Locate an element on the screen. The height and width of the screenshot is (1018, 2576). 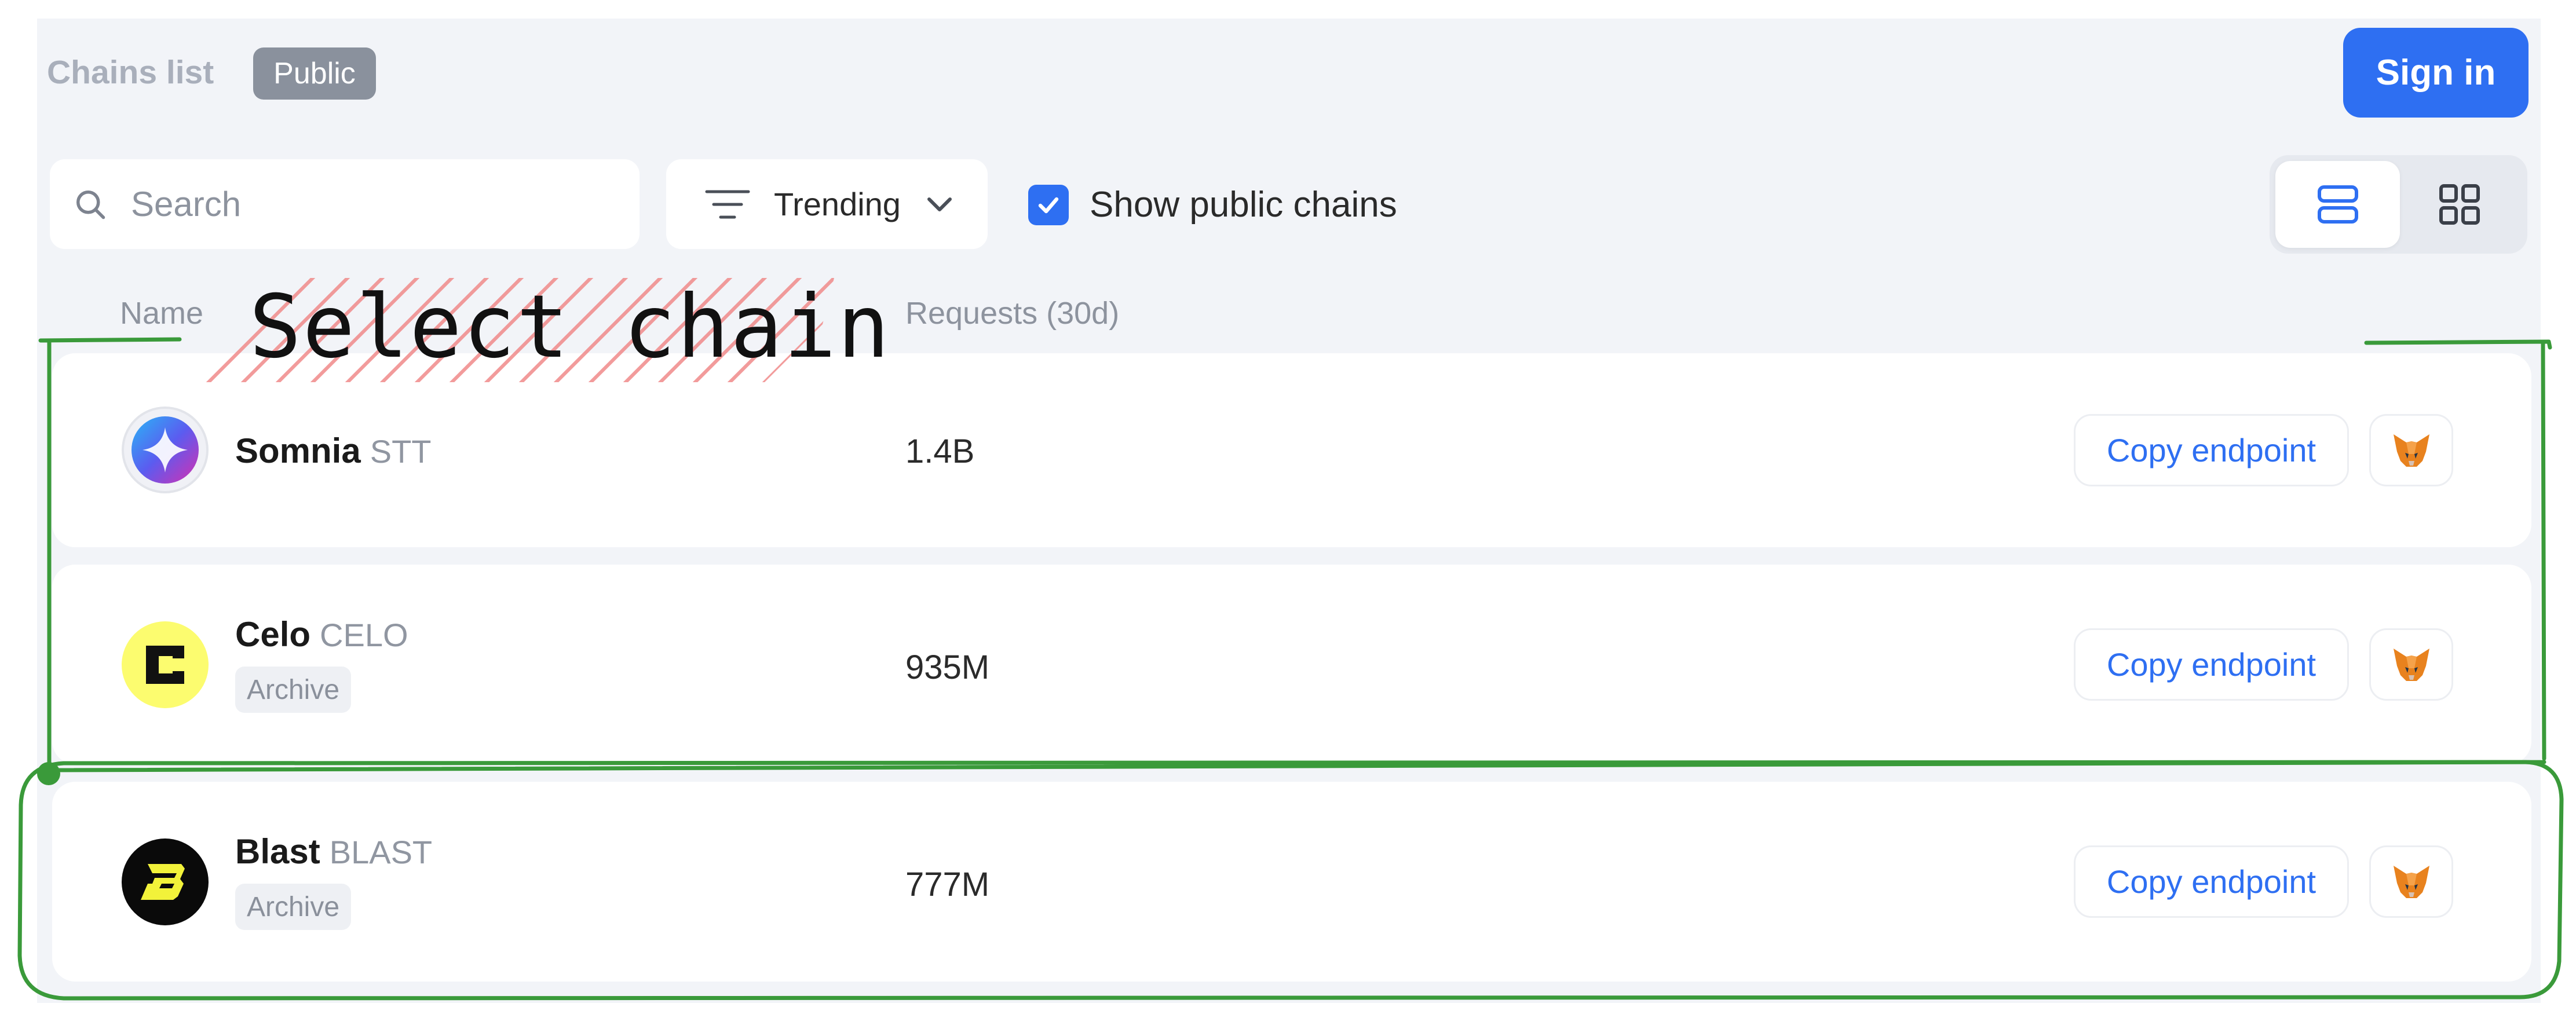
list-view-button is located at coordinates (2337, 204).